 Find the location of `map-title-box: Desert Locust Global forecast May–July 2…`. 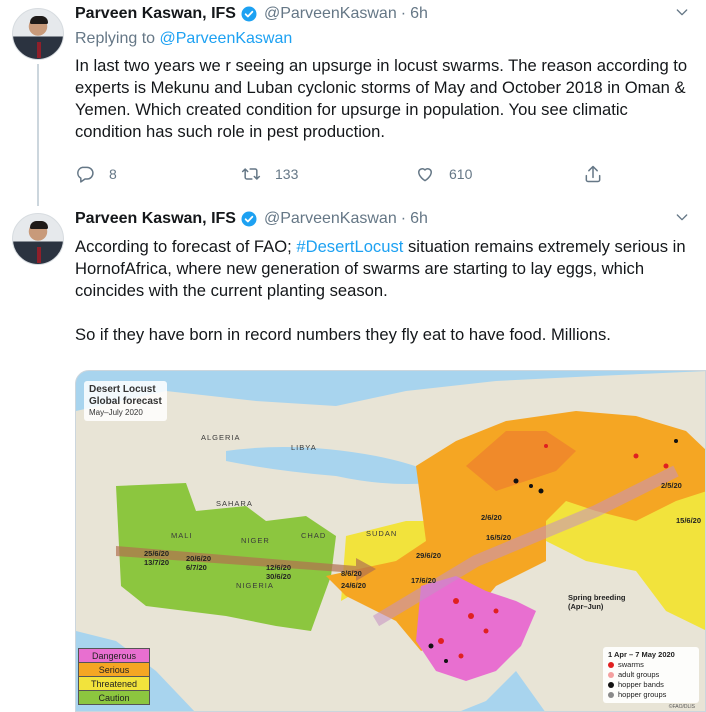

map-title-box: Desert Locust Global forecast May–July 2… is located at coordinates (125, 401).